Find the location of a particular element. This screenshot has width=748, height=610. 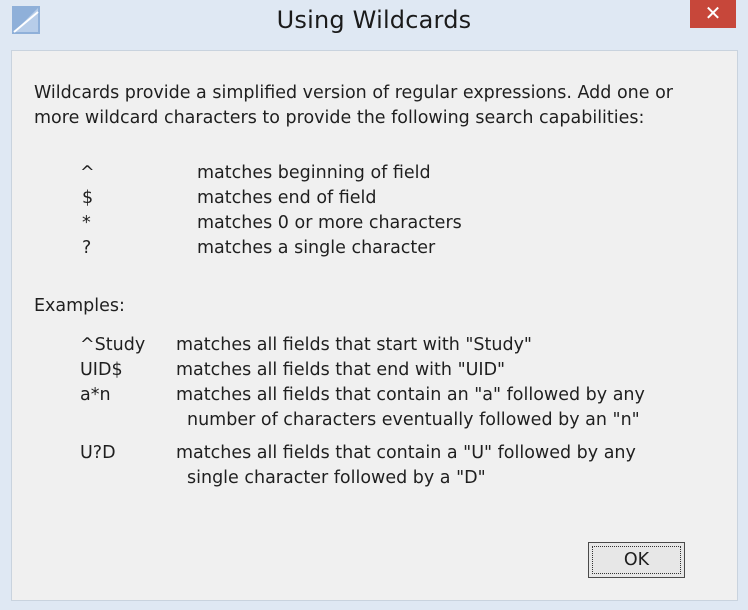

close-button: ✕ is located at coordinates (713, 14).